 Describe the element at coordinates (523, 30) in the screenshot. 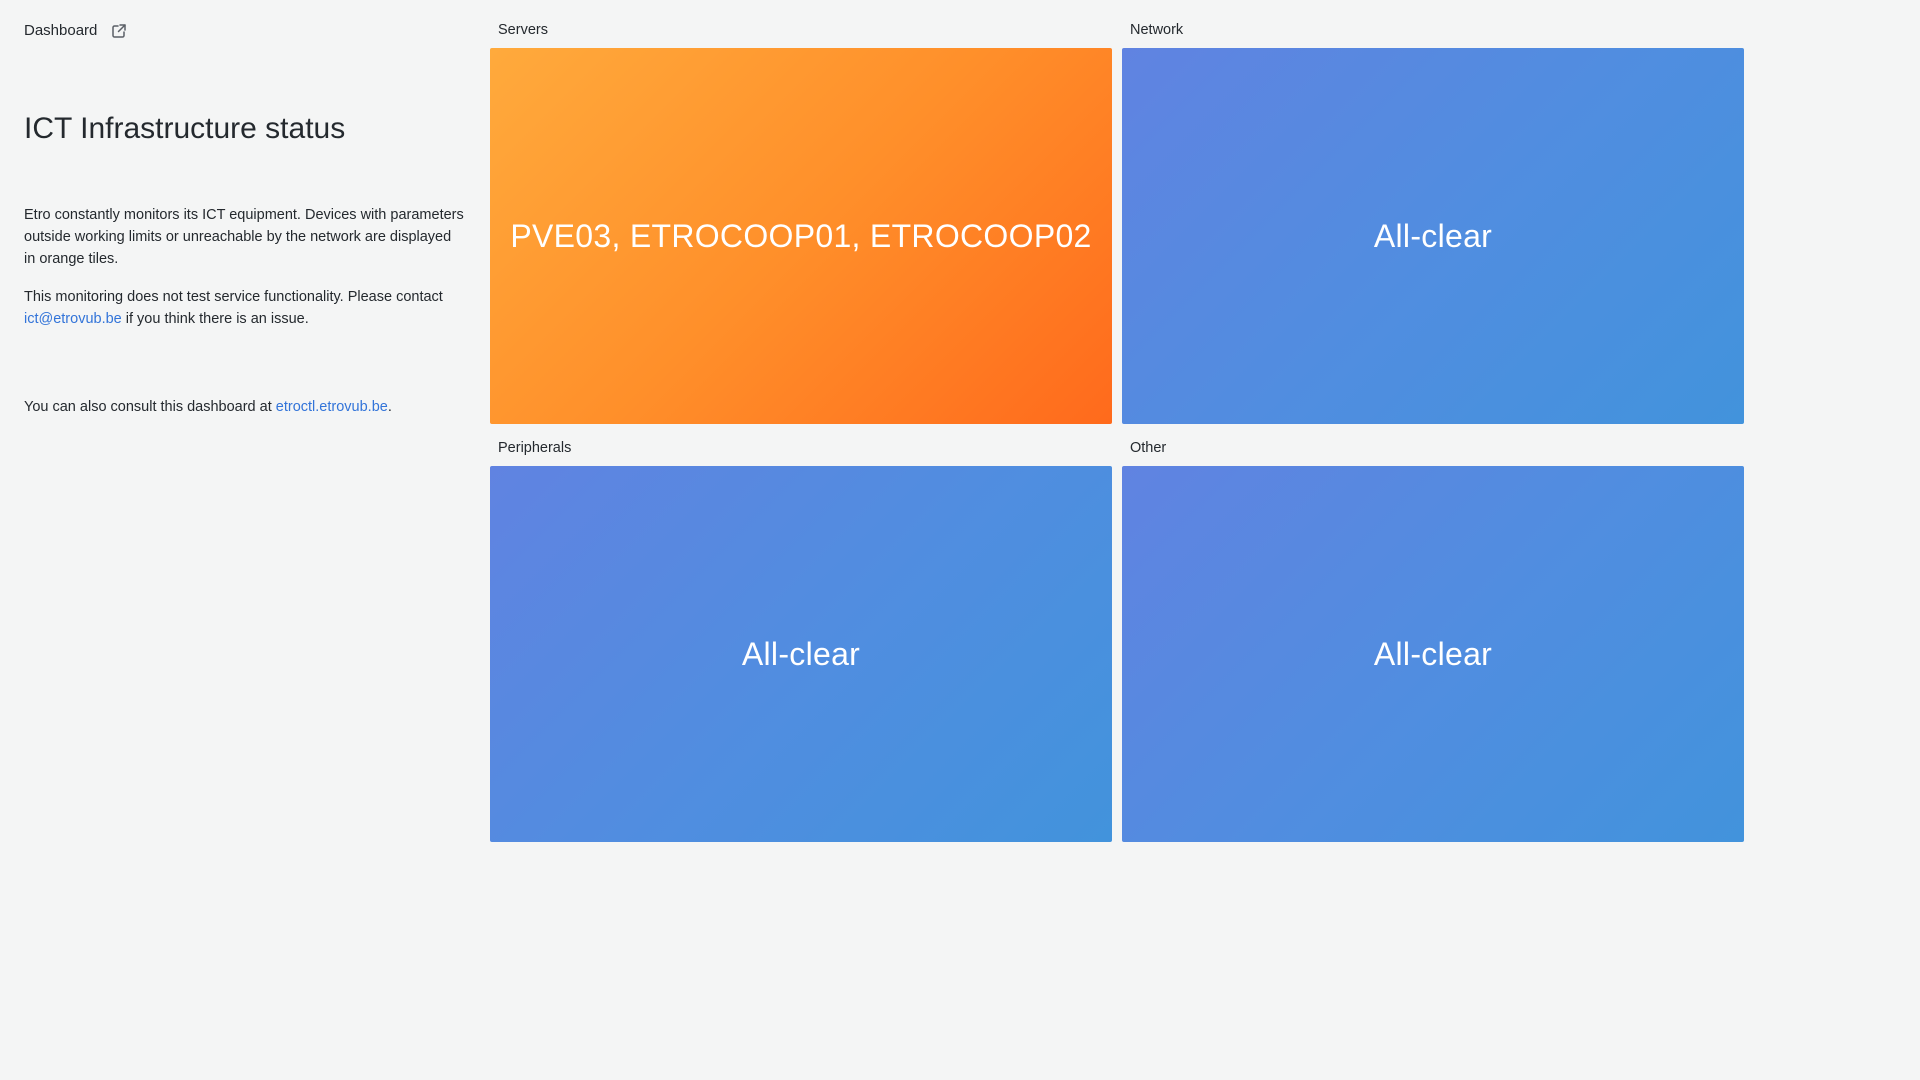

I see `servers-panel-title: Servers` at that location.